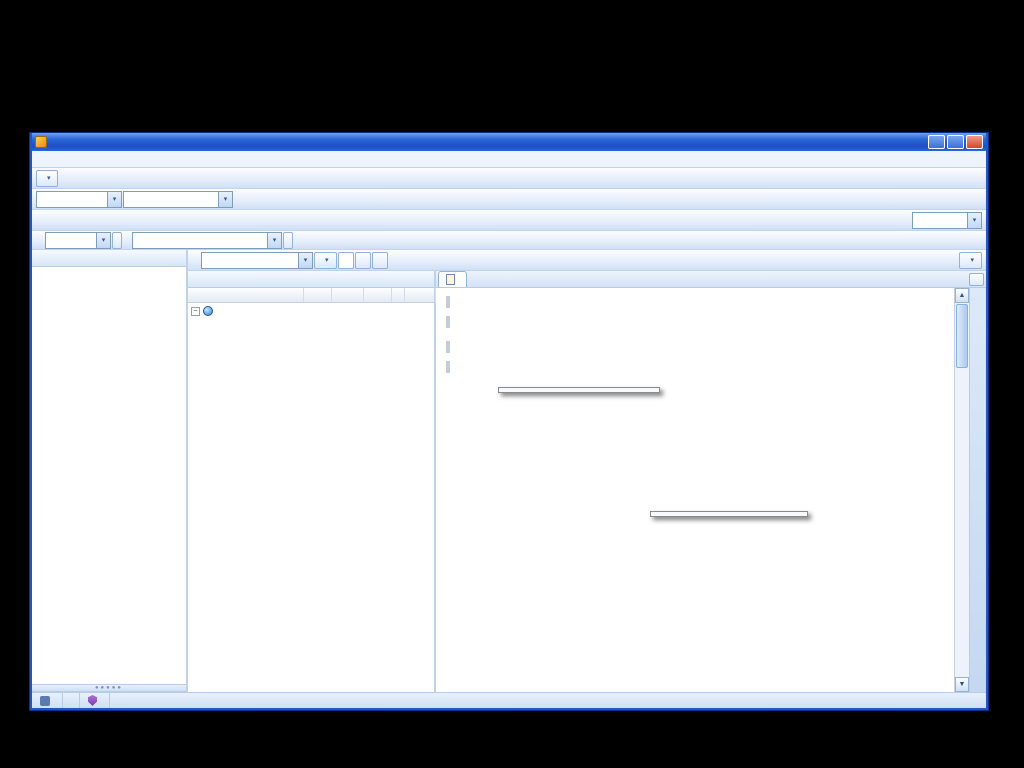 The height and width of the screenshot is (768, 1024). I want to click on expander-icon: −, so click(195, 311).